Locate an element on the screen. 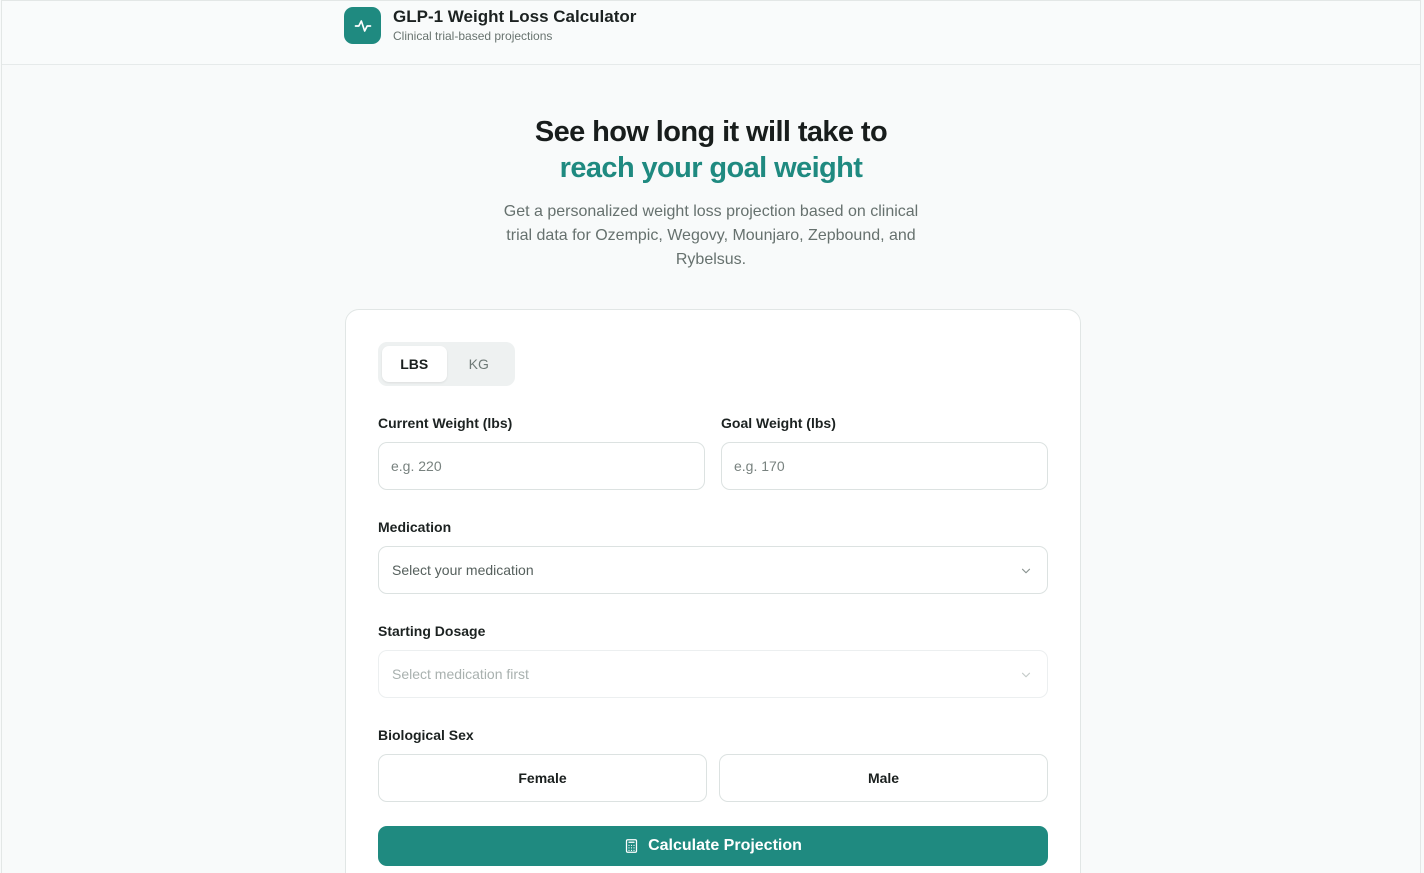 This screenshot has height=873, width=1424. activity-pulse-icon is located at coordinates (362, 25).